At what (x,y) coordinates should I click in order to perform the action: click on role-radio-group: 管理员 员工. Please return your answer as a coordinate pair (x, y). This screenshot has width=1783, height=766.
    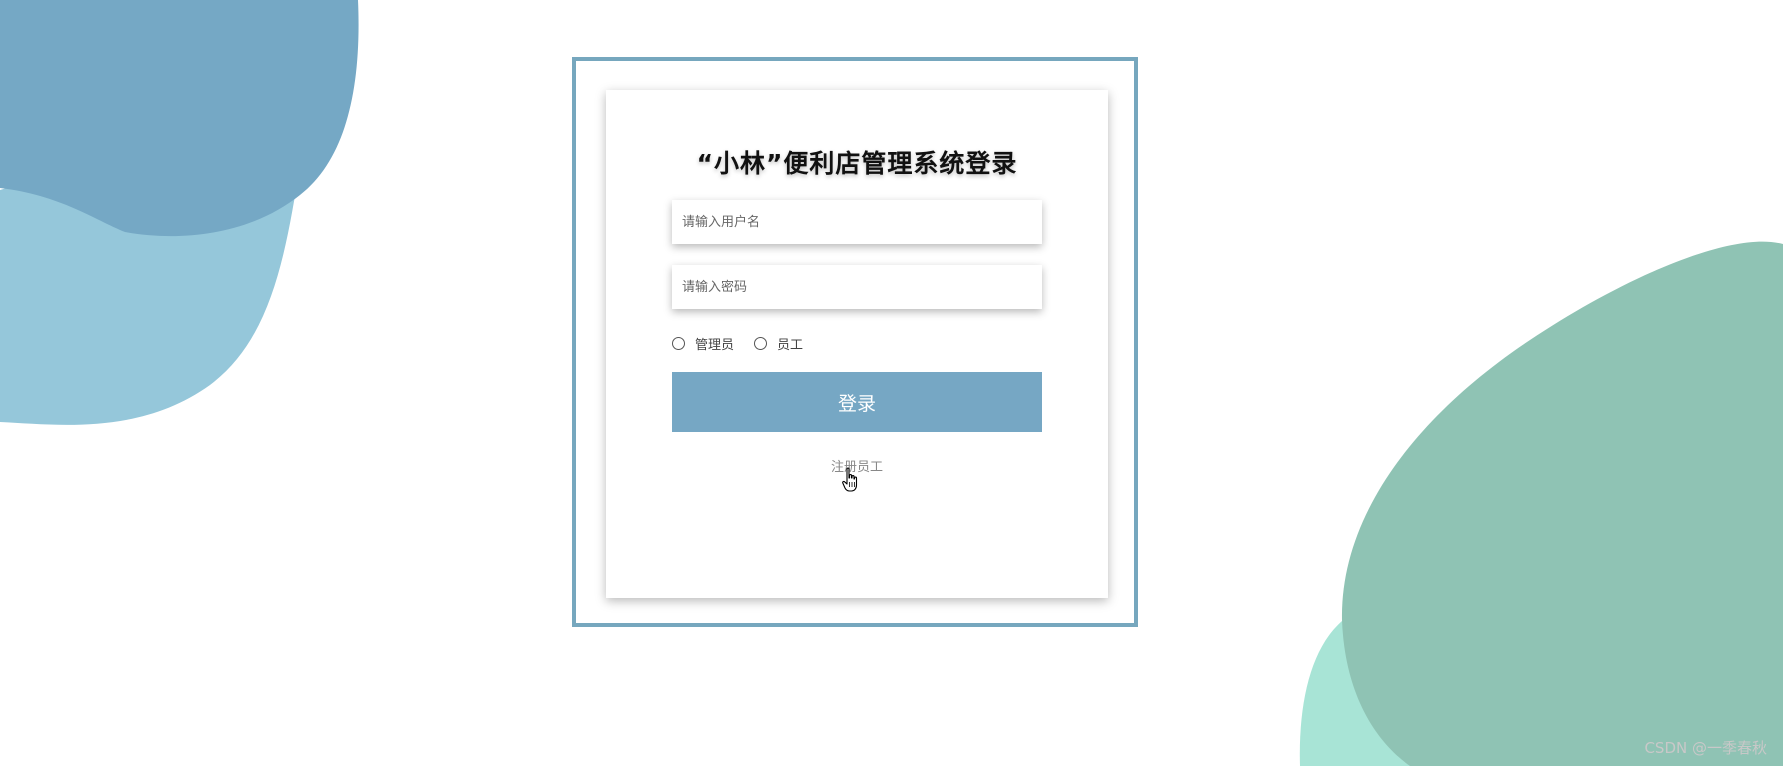
    Looking at the image, I should click on (747, 343).